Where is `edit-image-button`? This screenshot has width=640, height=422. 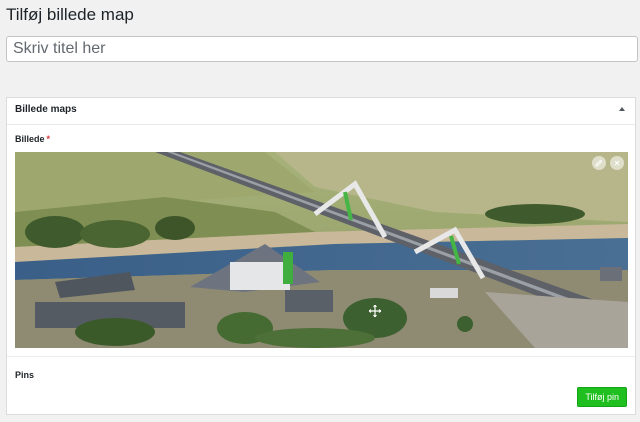
edit-image-button is located at coordinates (599, 163).